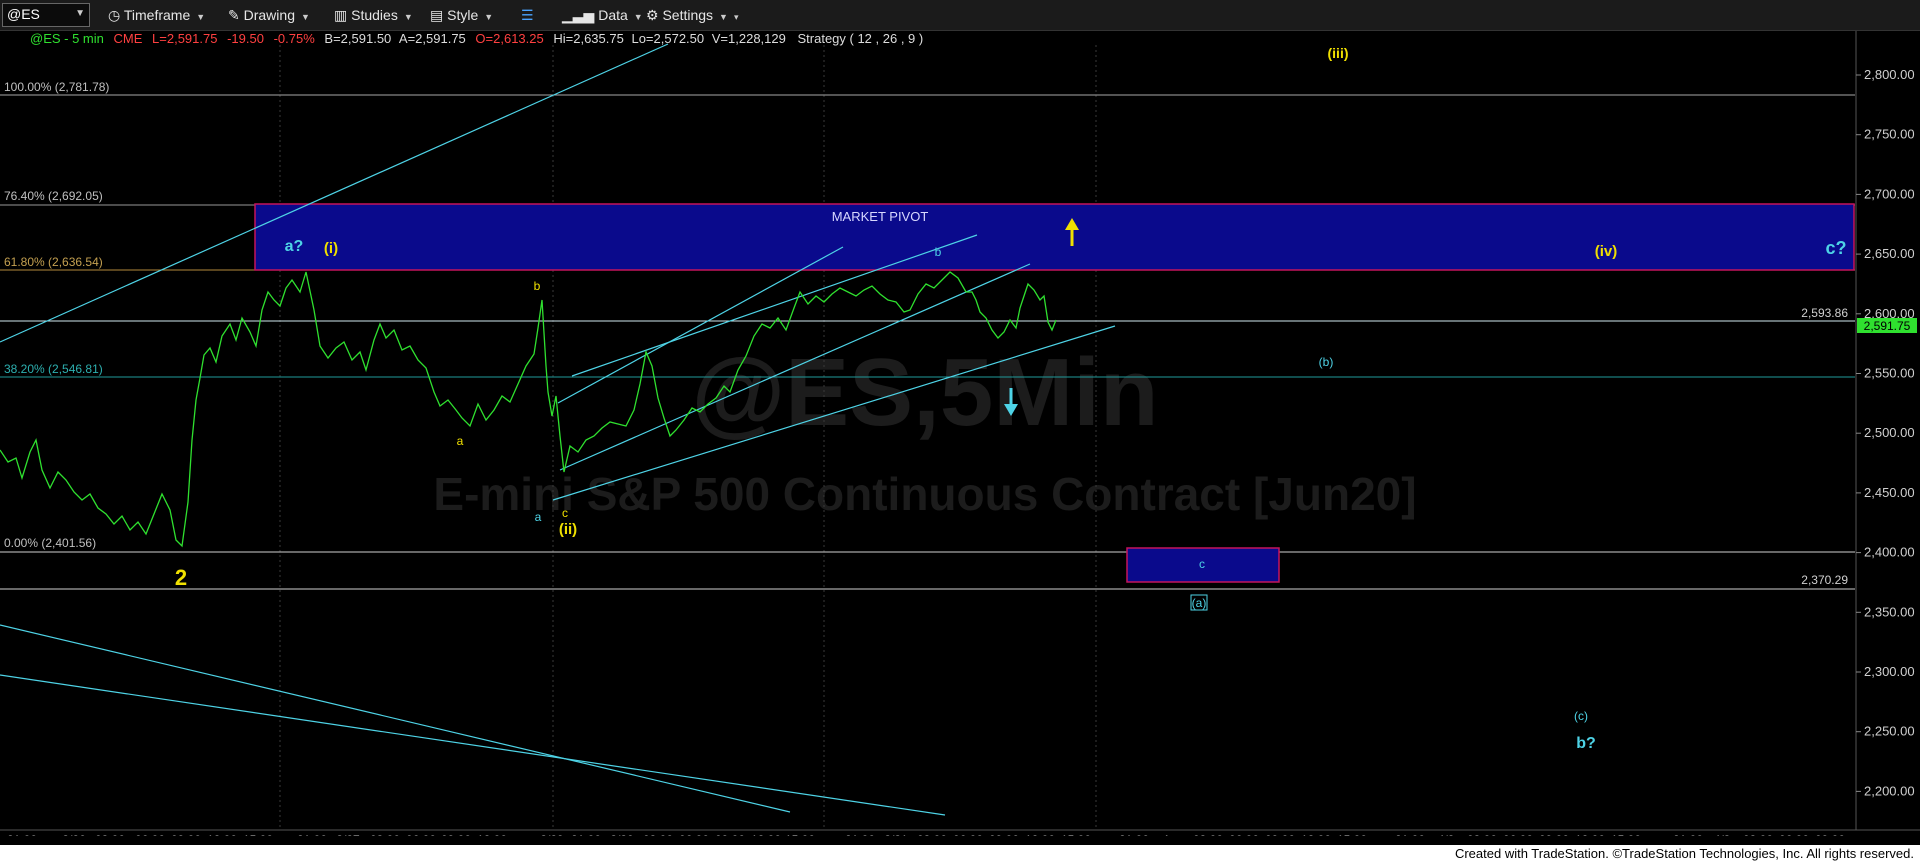  I want to click on pencil-icon: ✎, so click(234, 15).